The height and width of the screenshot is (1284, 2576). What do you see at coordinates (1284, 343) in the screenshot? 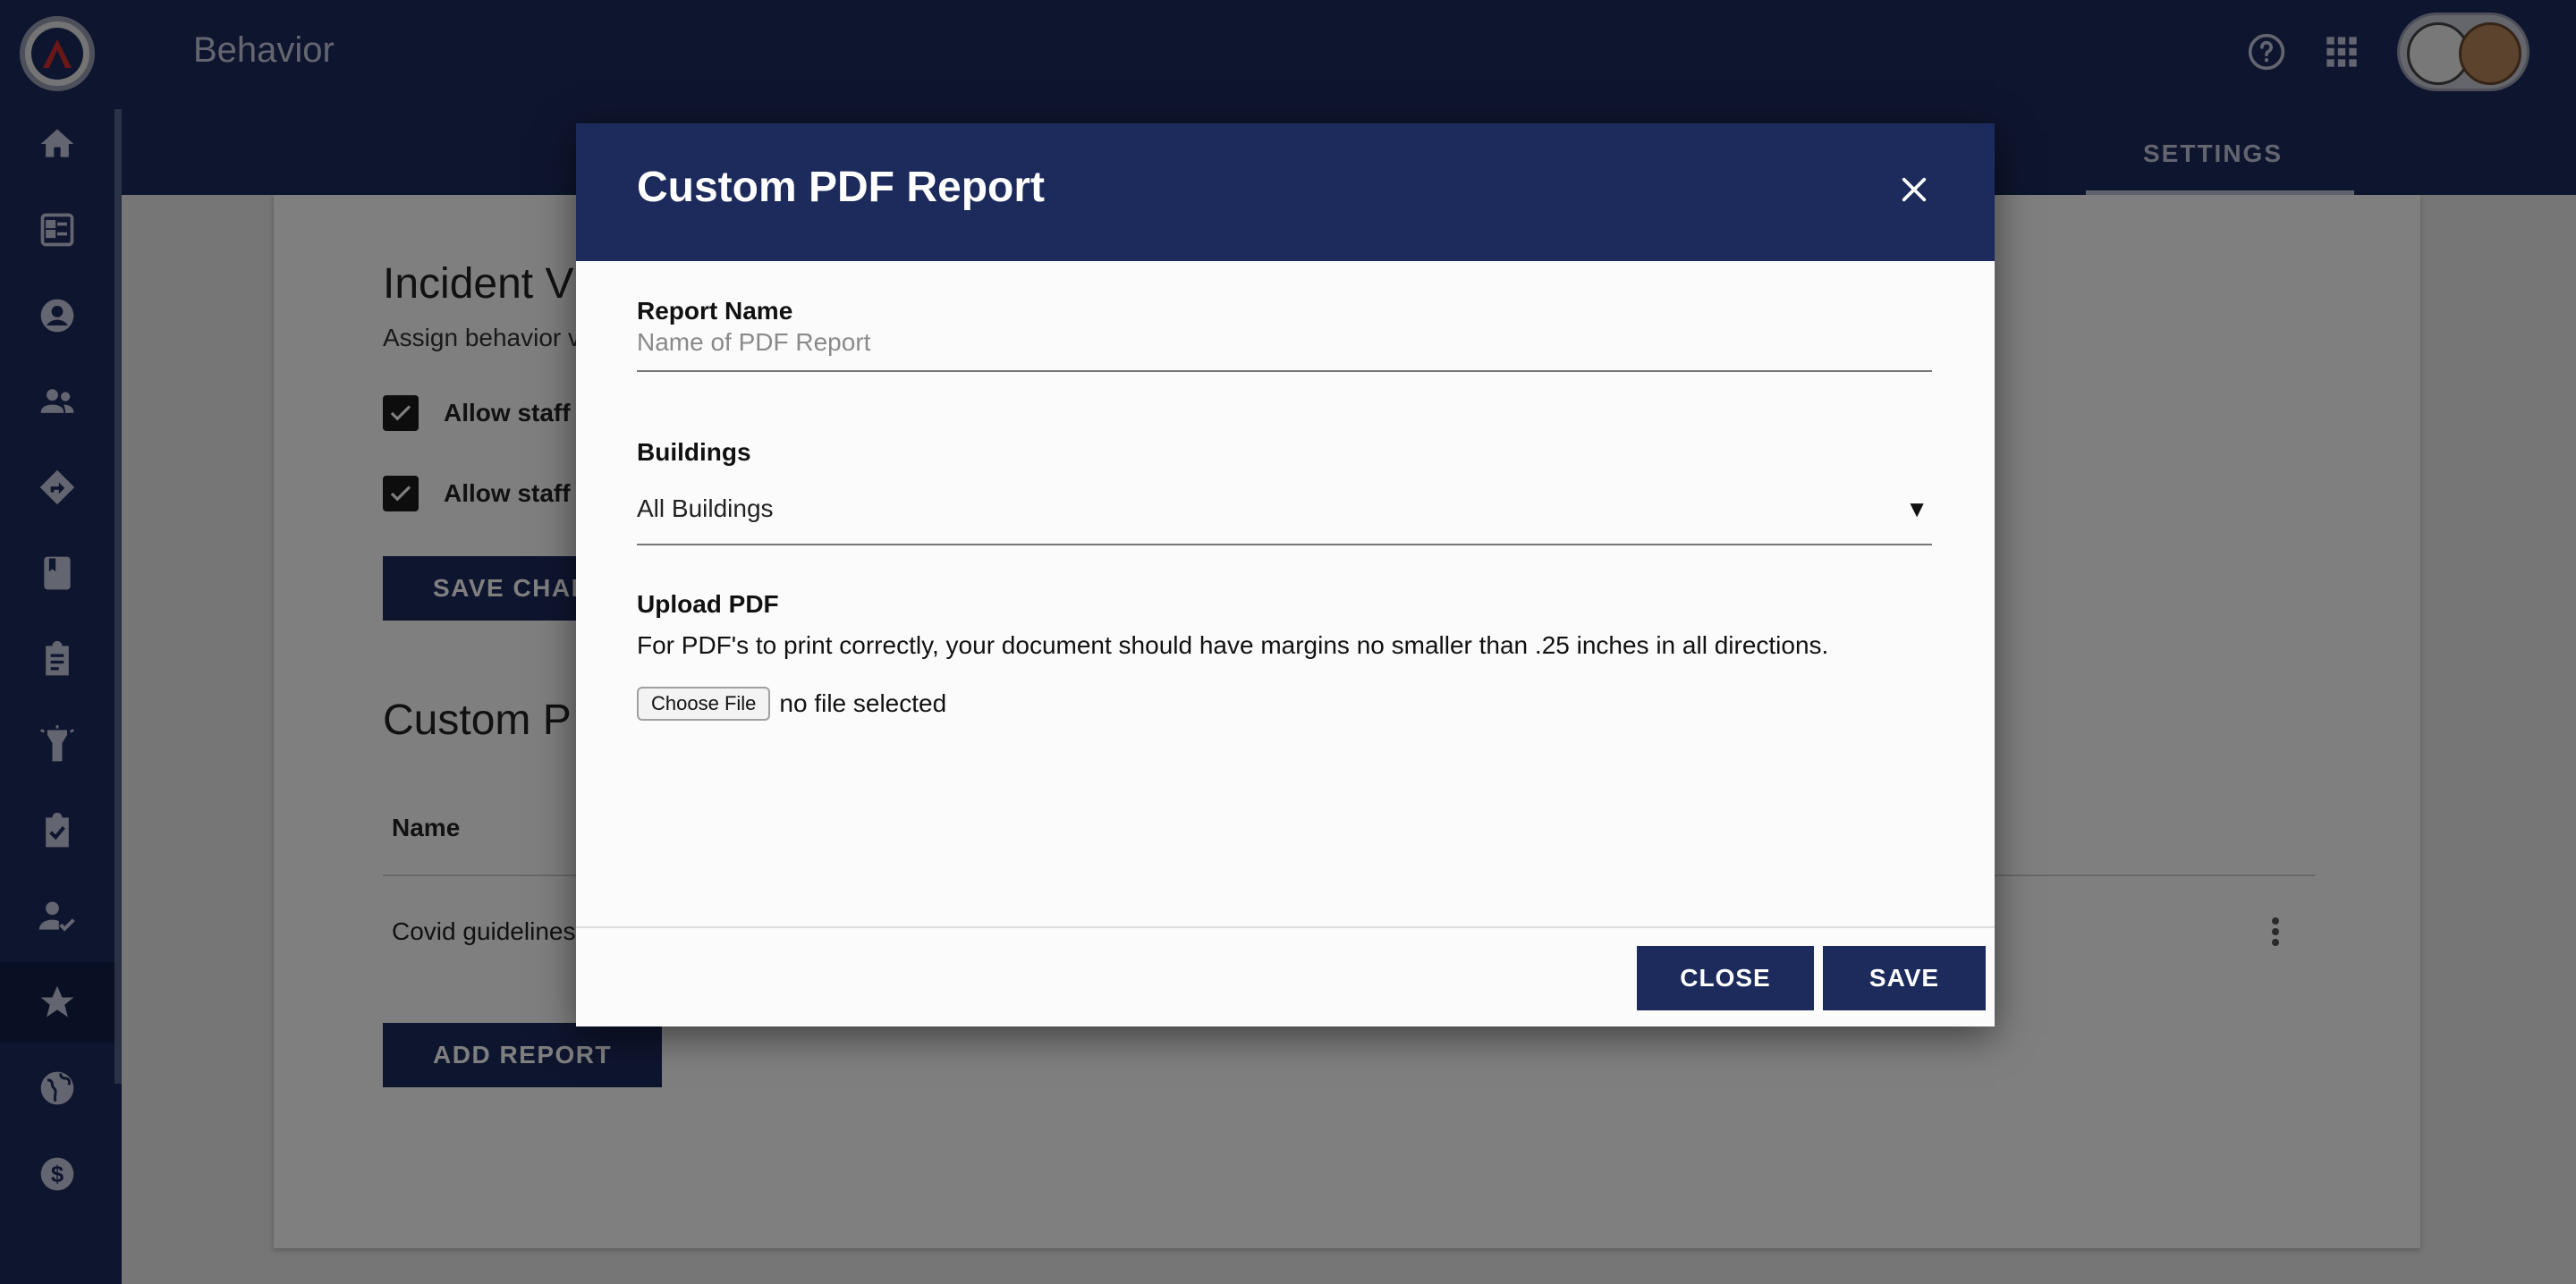
I see `report-name-input` at bounding box center [1284, 343].